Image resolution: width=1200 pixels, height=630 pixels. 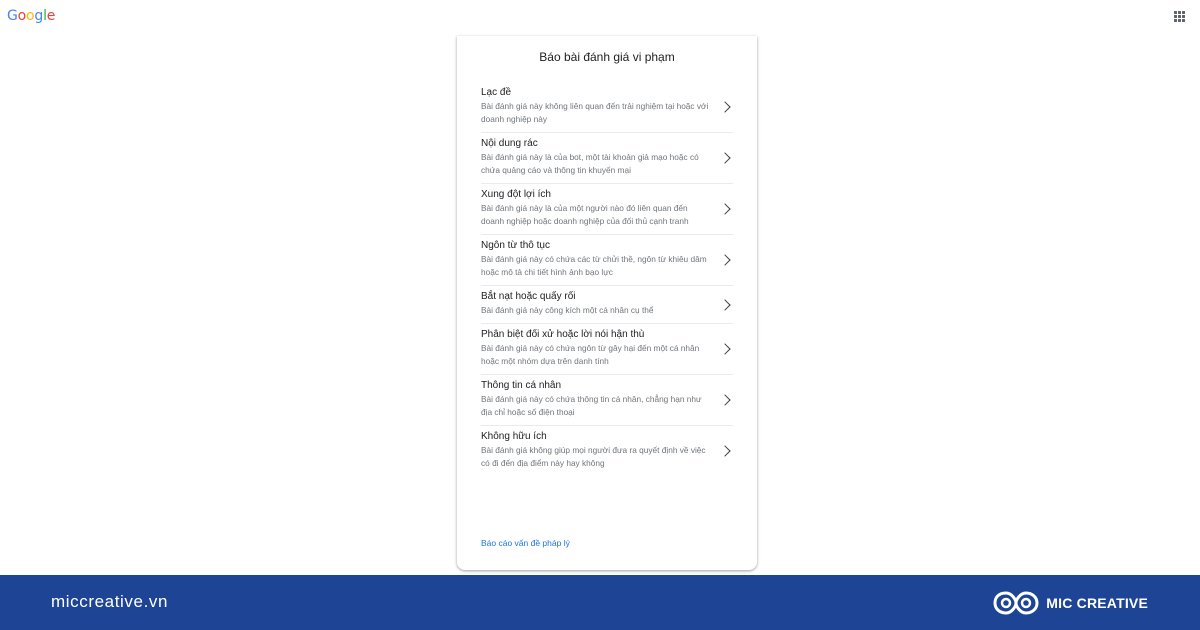 I want to click on option-title: Phân biệt đối xử hoặc lời nói hận thù, so click(x=563, y=334).